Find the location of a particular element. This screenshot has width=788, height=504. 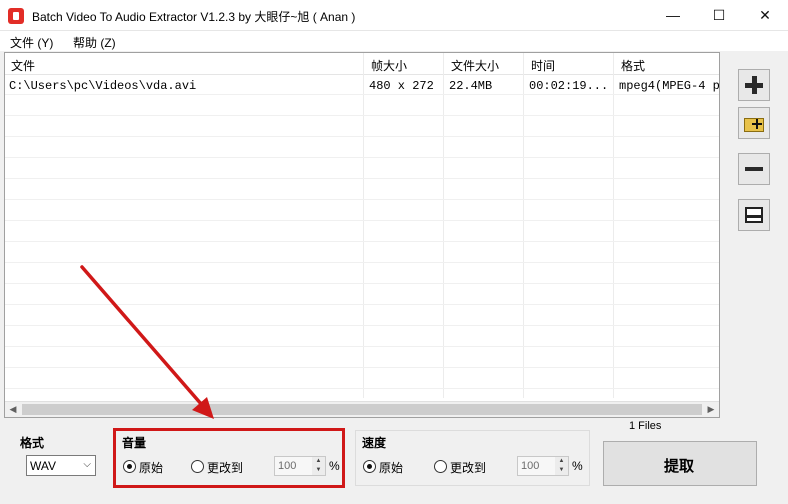

annotation-arrow is located at coordinates (147, 342).